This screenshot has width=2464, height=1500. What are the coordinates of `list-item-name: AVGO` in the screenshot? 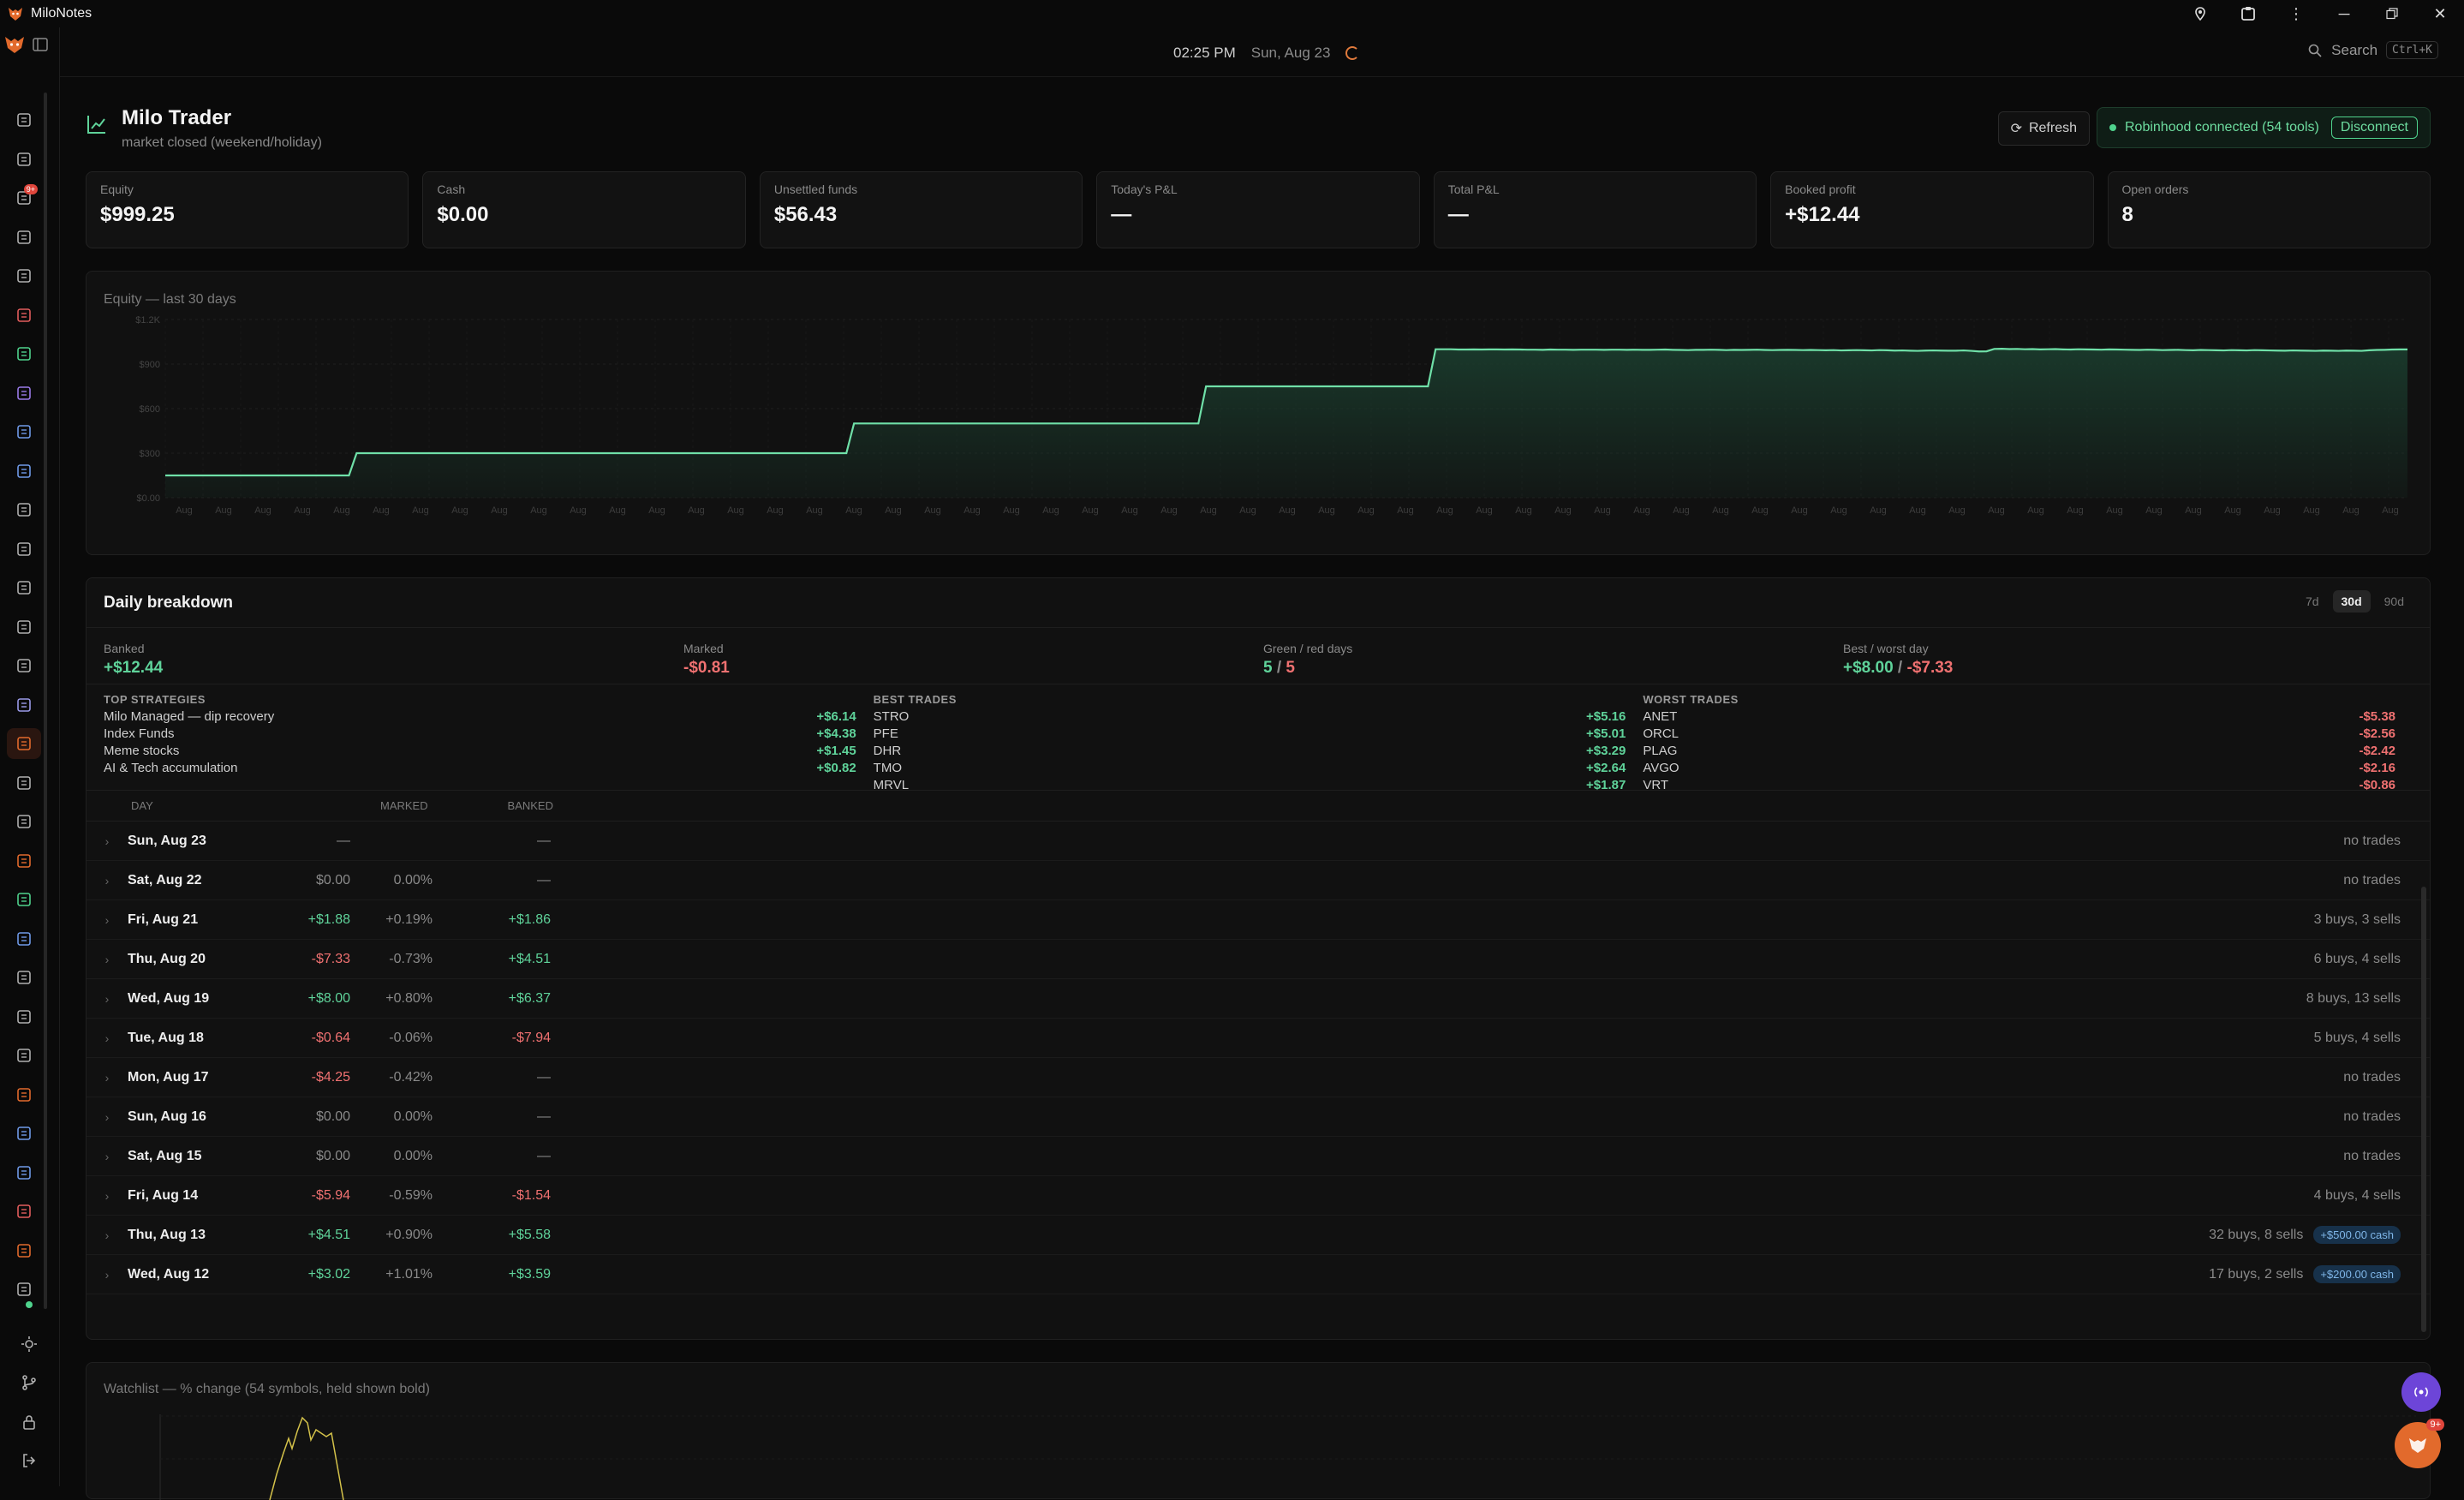 It's located at (1661, 768).